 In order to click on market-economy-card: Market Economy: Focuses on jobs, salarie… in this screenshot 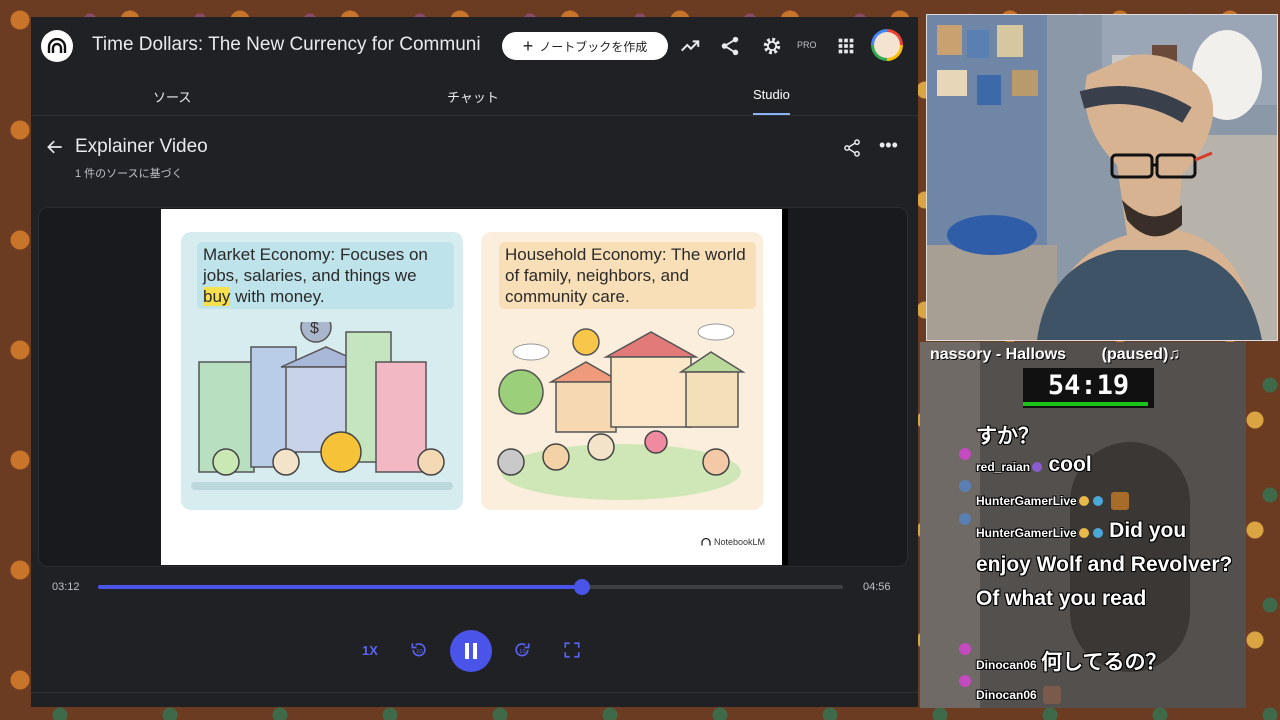, I will do `click(322, 371)`.